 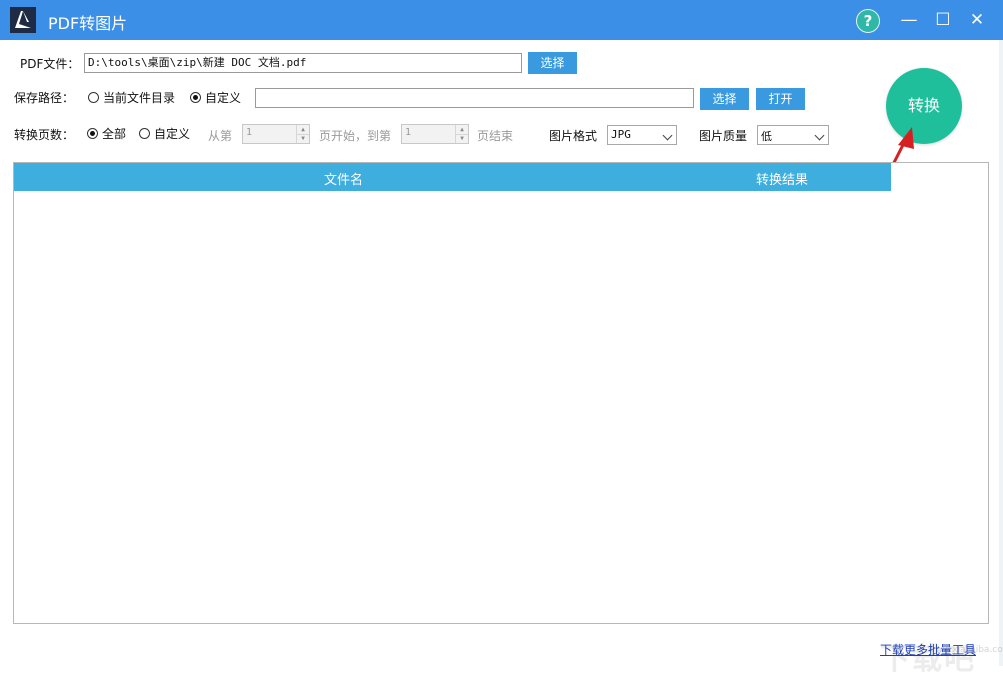 I want to click on image-format-label: 图片格式, so click(x=573, y=136).